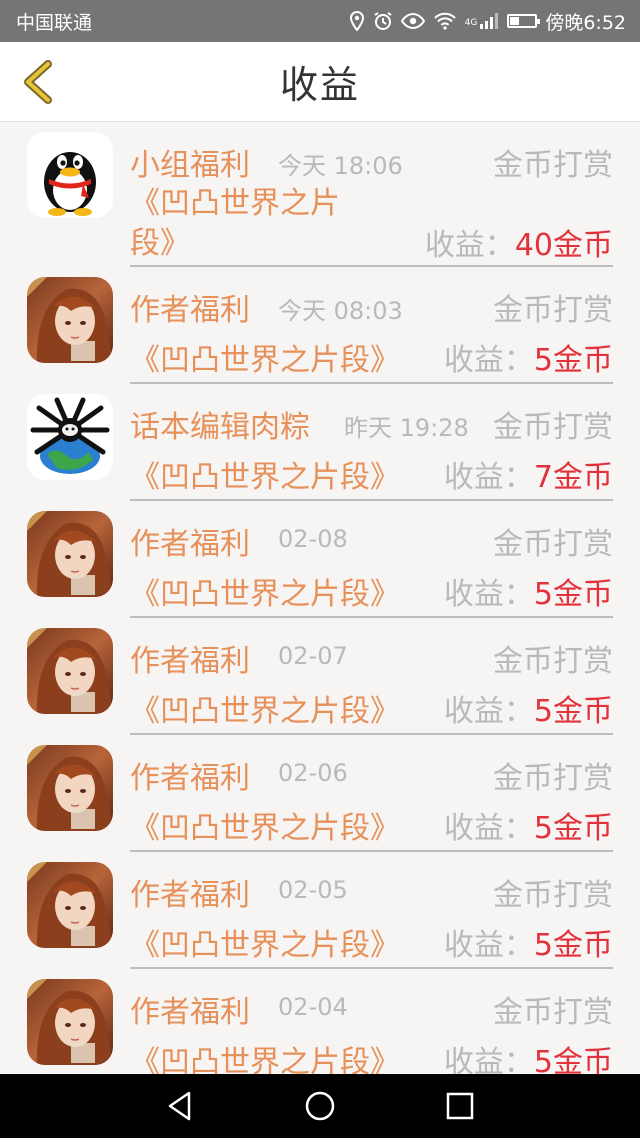  I want to click on income: 收益：40金币, so click(519, 242).